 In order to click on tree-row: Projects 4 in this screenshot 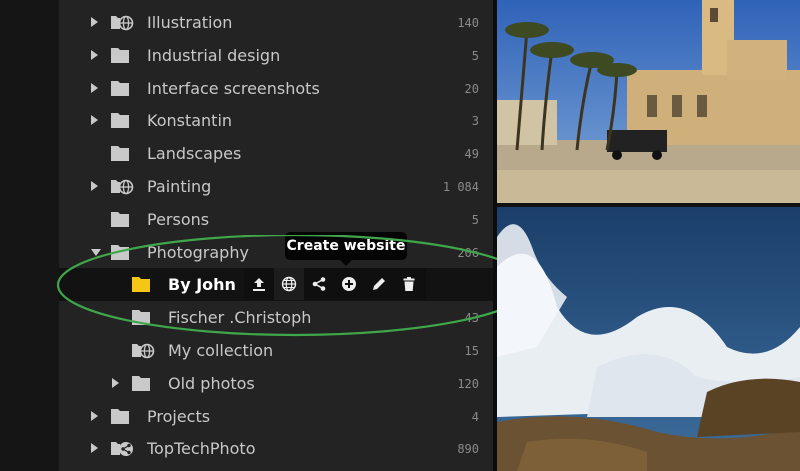, I will do `click(276, 416)`.